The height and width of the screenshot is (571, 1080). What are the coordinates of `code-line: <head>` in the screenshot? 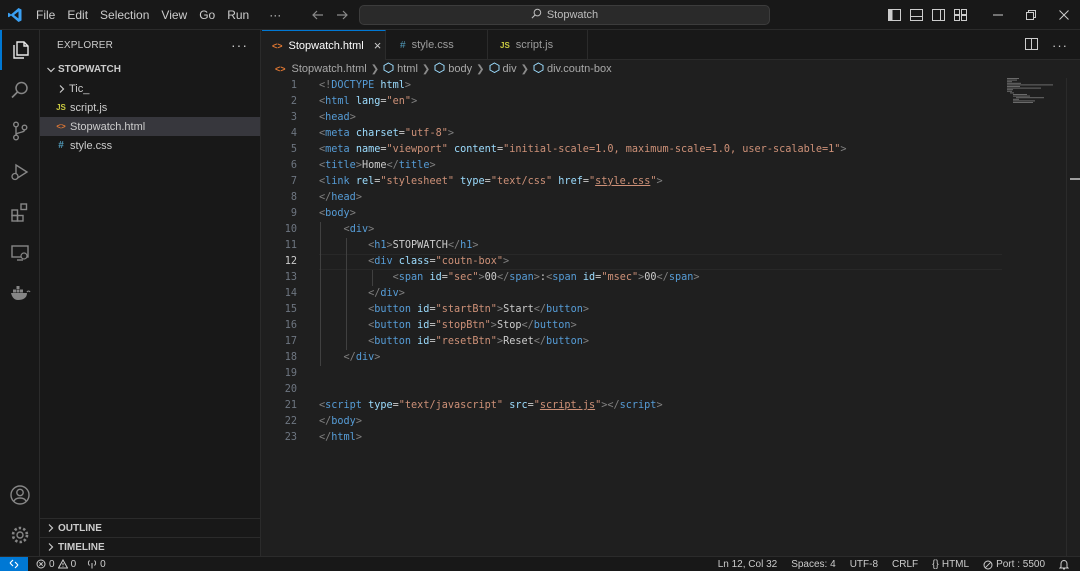 It's located at (337, 117).